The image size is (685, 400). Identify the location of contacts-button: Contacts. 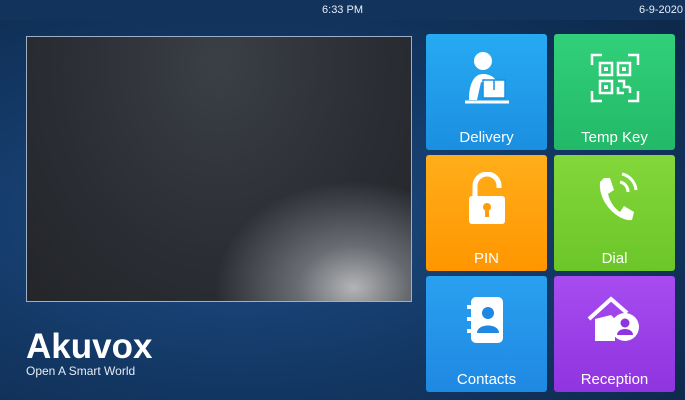
(486, 334).